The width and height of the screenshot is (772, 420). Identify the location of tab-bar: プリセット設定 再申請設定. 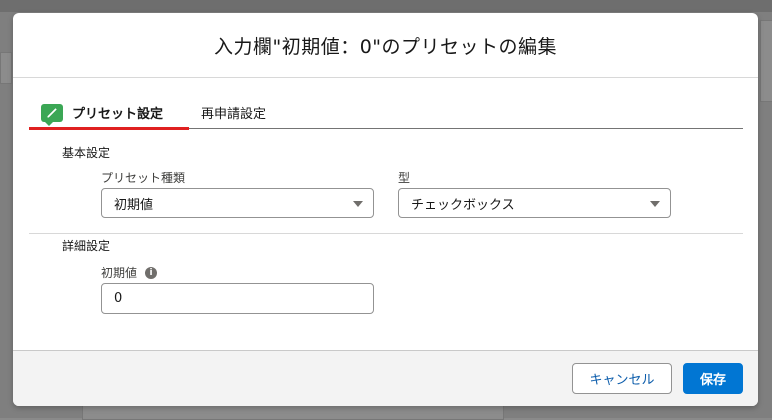
(386, 113).